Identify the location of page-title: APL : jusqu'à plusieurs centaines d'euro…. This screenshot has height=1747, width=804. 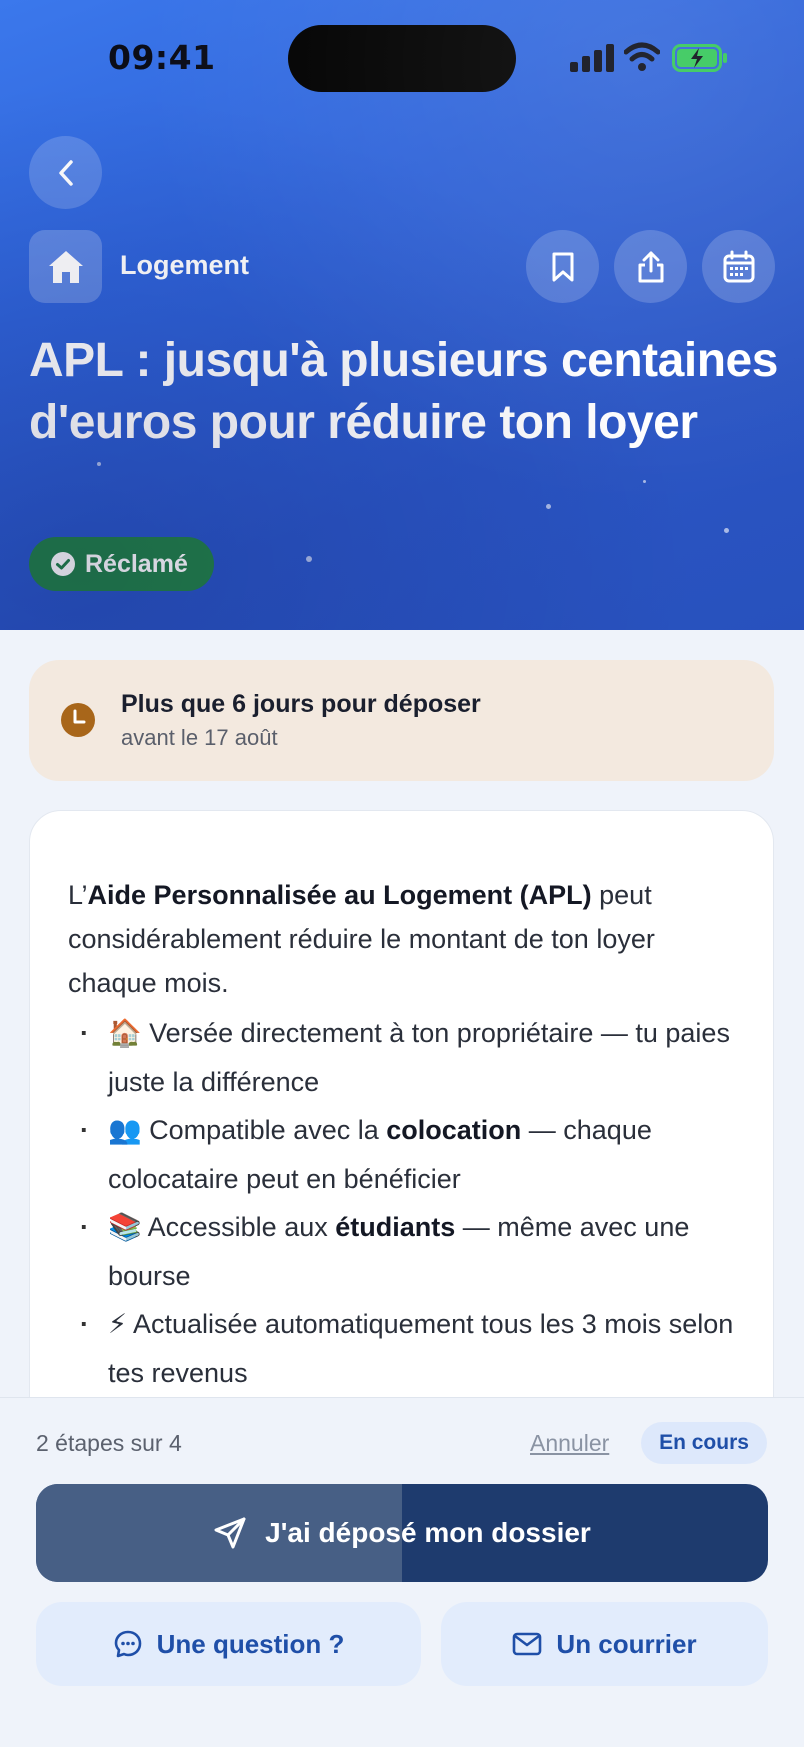
(403, 391).